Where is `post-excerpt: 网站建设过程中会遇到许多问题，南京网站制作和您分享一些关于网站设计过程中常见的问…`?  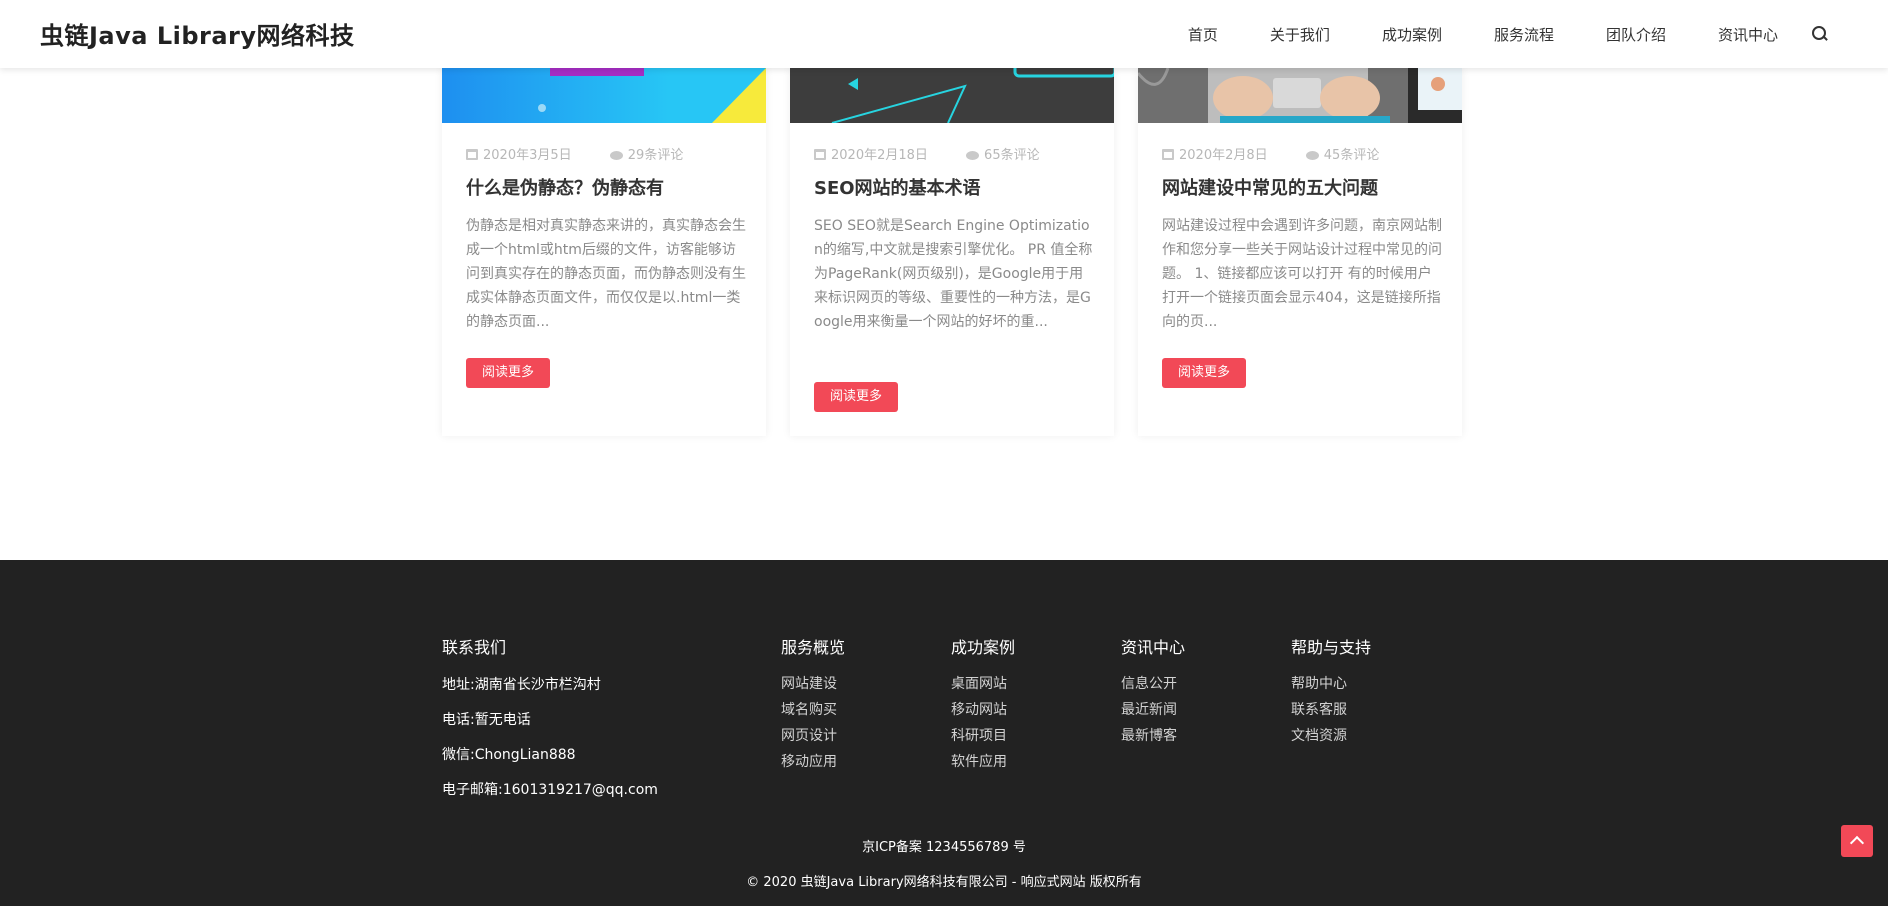 post-excerpt: 网站建设过程中会遇到许多问题，南京网站制作和您分享一些关于网站设计过程中常见的问… is located at coordinates (1302, 274).